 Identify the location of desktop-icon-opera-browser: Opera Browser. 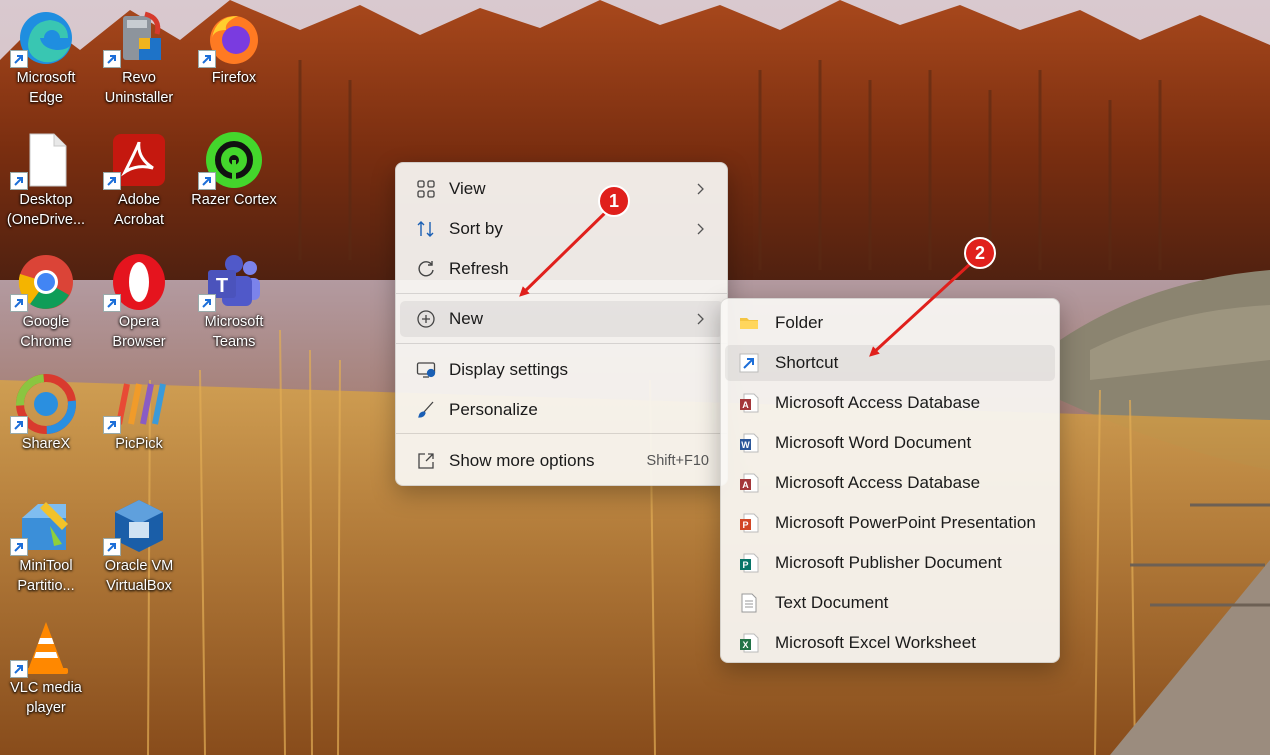
(139, 306).